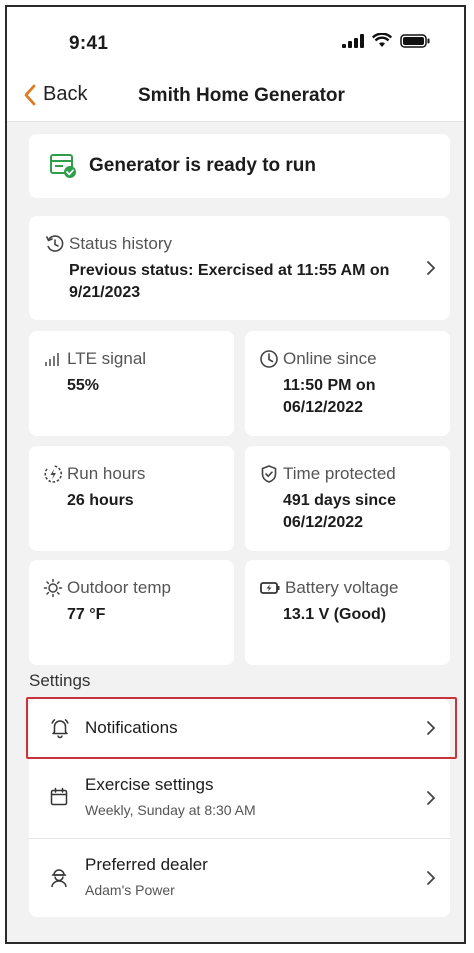 The width and height of the screenshot is (474, 953). I want to click on battery-voltage-label: Battery voltage, so click(342, 587).